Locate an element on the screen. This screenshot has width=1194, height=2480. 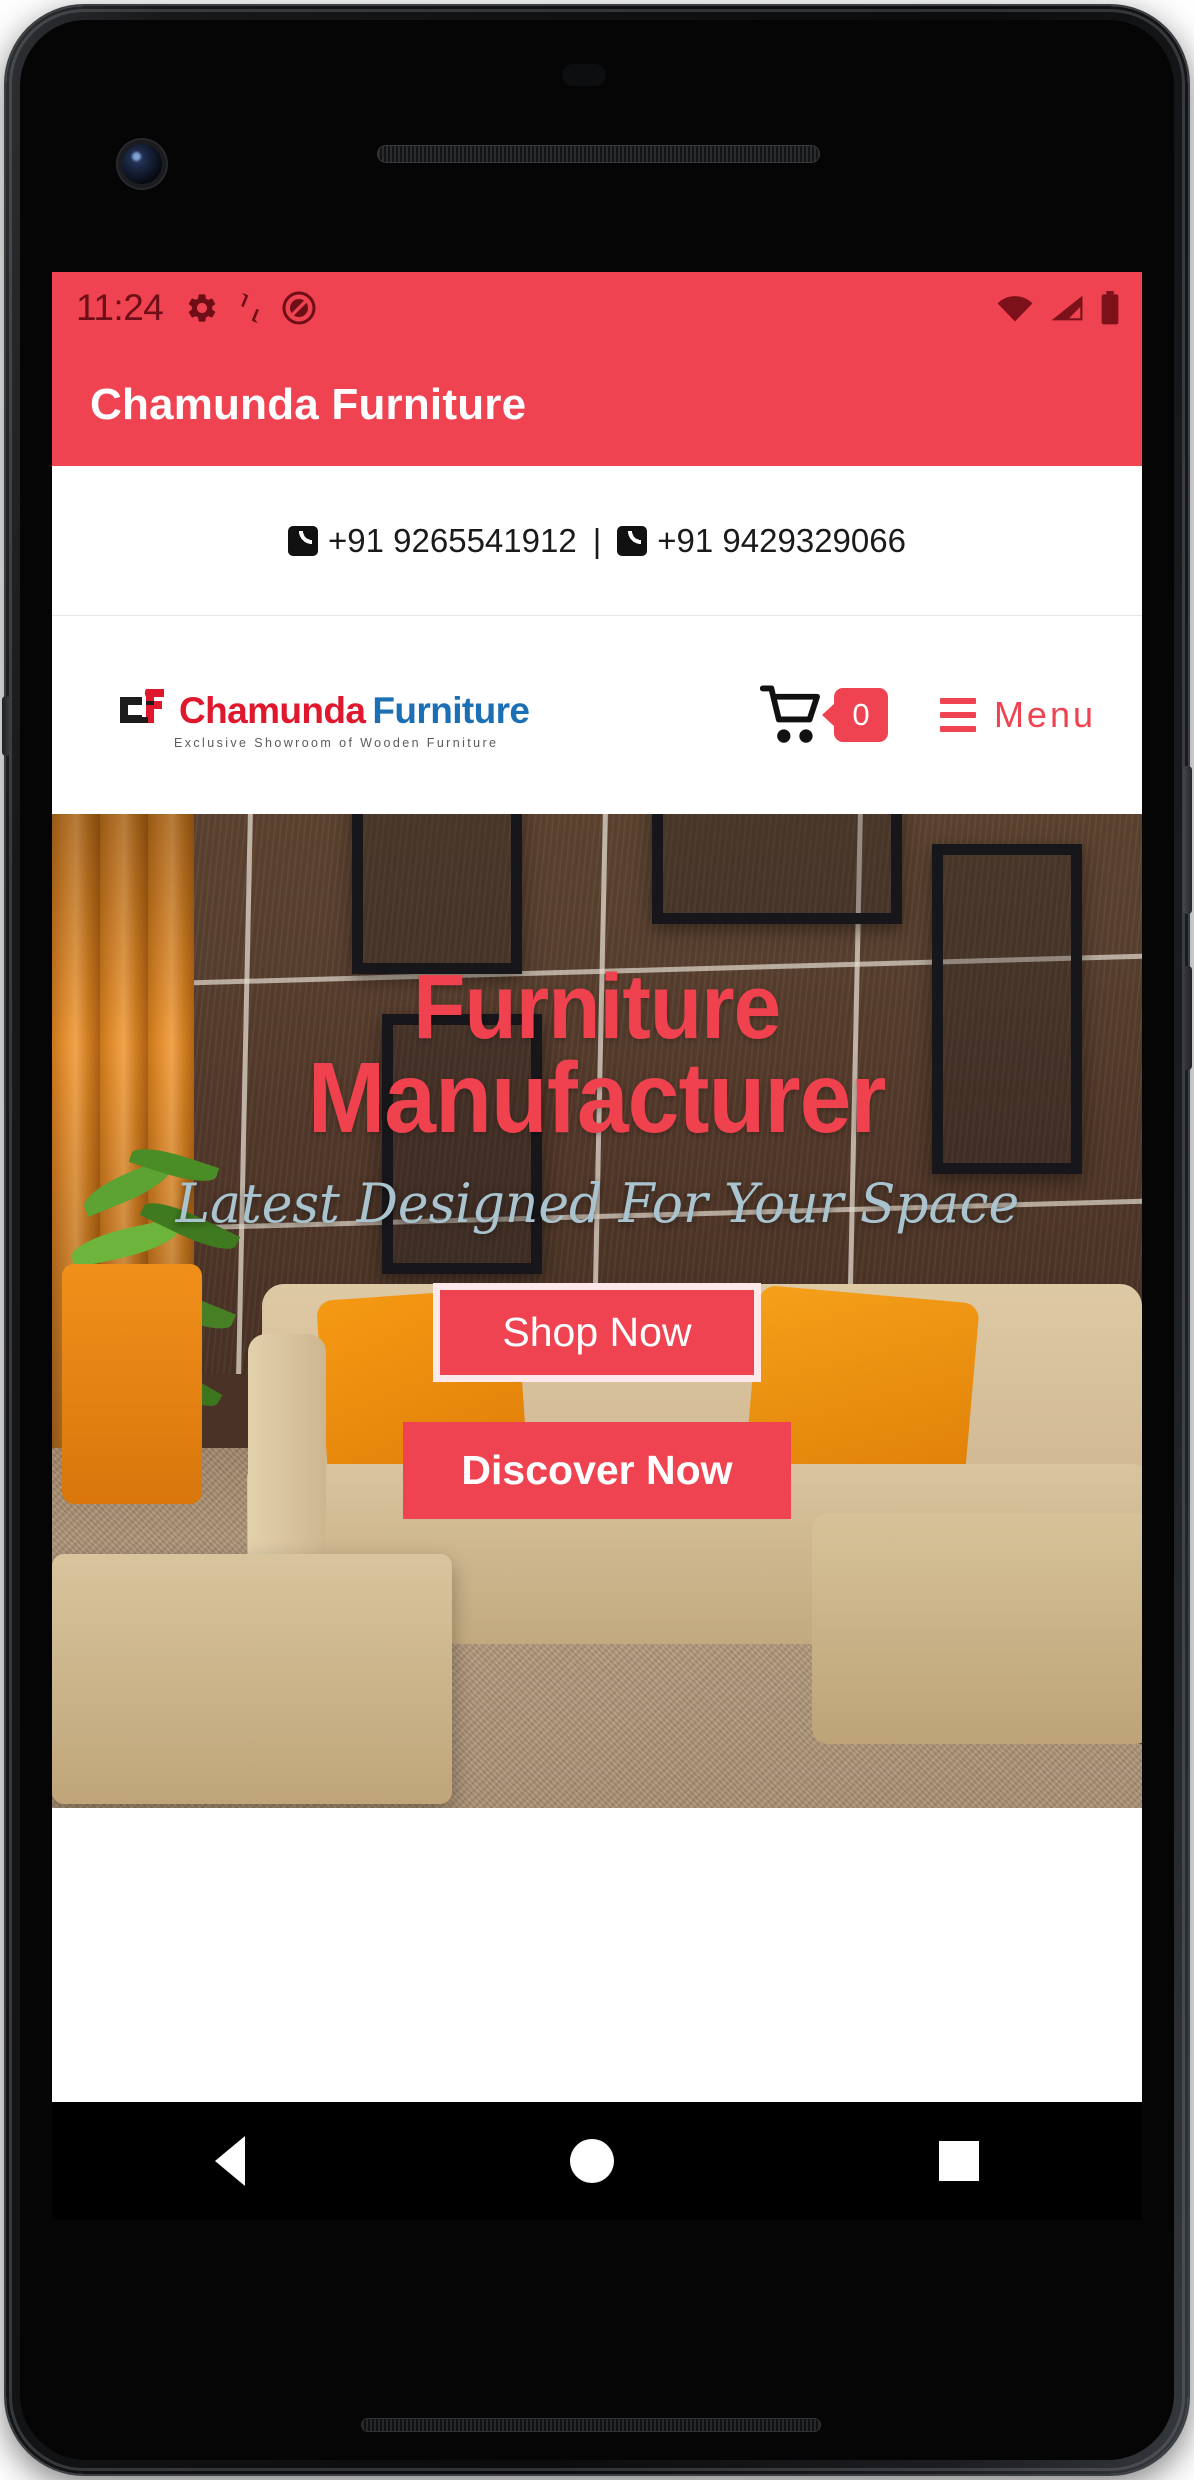
volume-button is located at coordinates (1187, 1018).